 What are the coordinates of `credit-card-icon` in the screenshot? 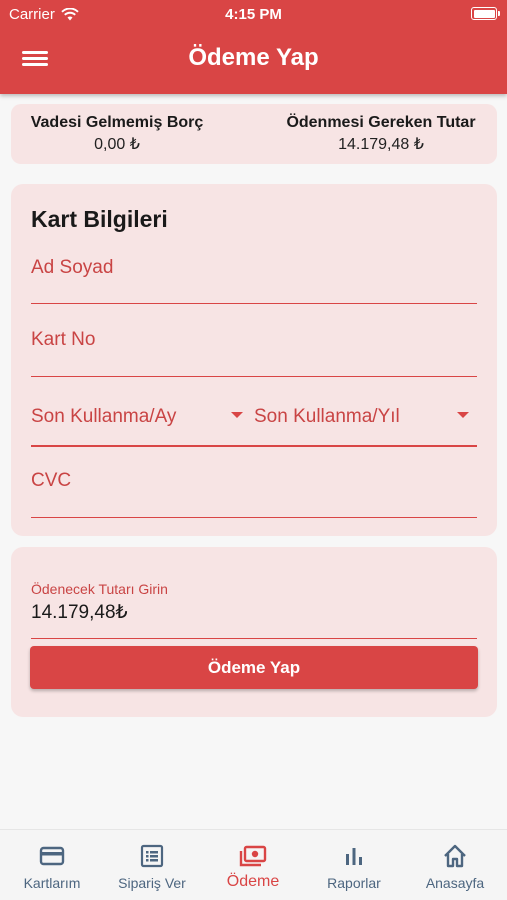 It's located at (52, 856).